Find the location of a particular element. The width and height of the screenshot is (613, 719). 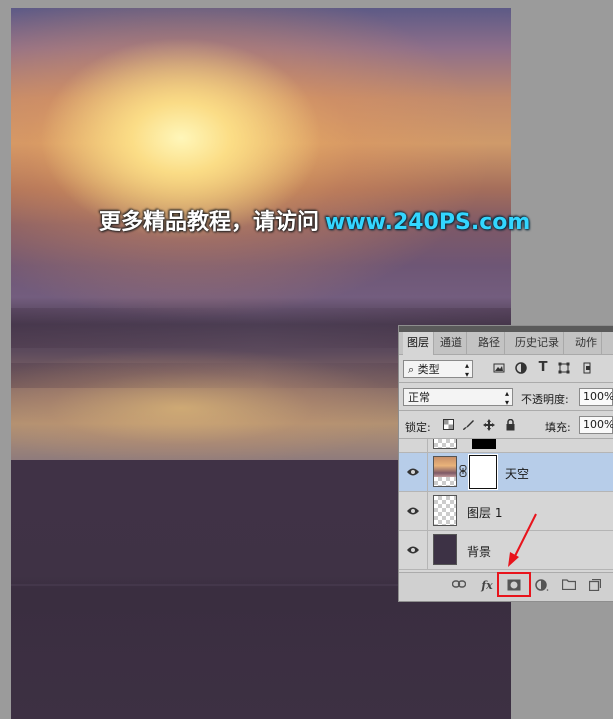

red-arrow-annotation is located at coordinates (522, 540).